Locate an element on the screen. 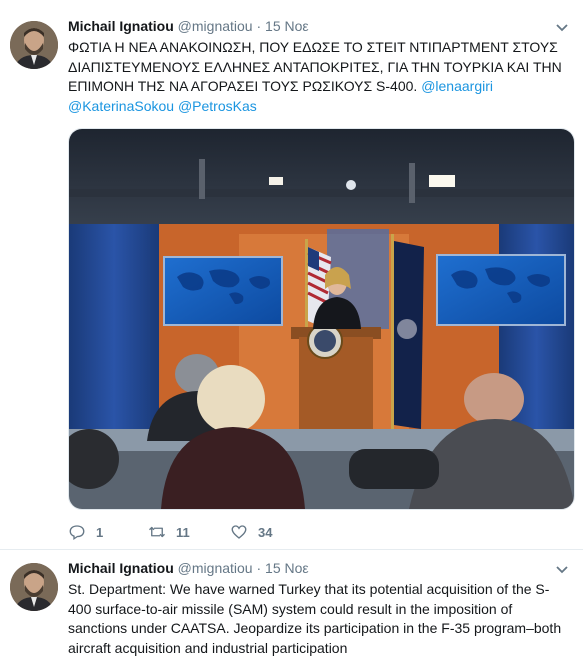 The height and width of the screenshot is (669, 583). heart-icon is located at coordinates (239, 532).